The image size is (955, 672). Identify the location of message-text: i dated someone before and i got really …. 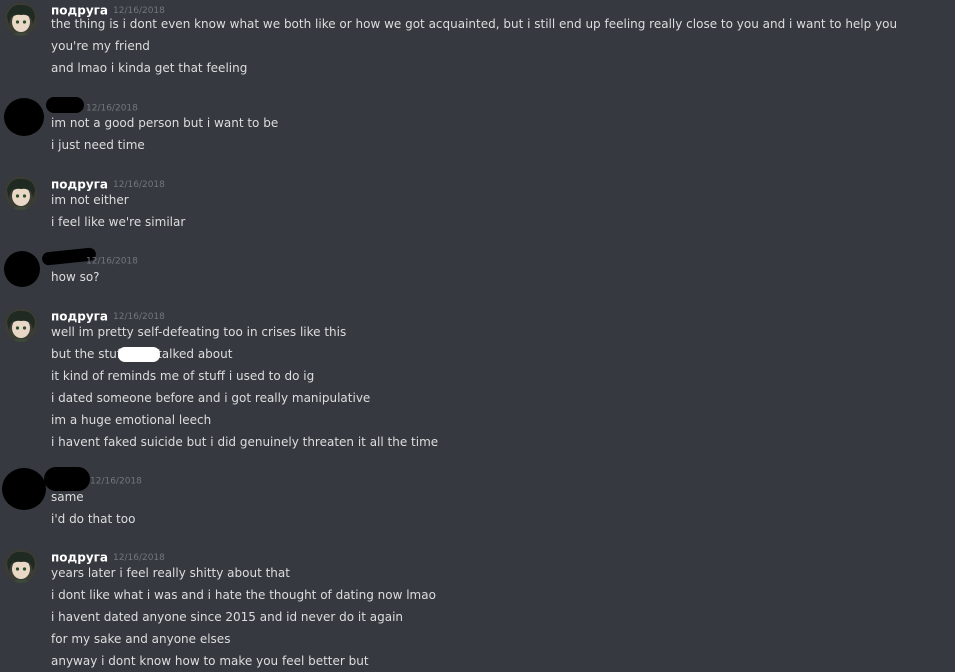
(211, 398).